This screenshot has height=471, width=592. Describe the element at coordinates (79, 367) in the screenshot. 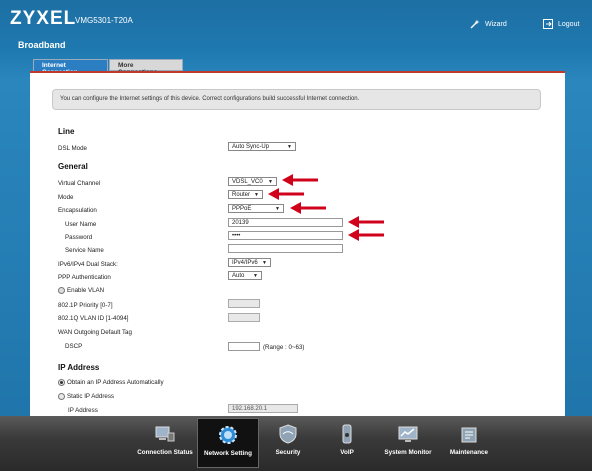

I see `section-ip-address-heading: IP Address` at that location.